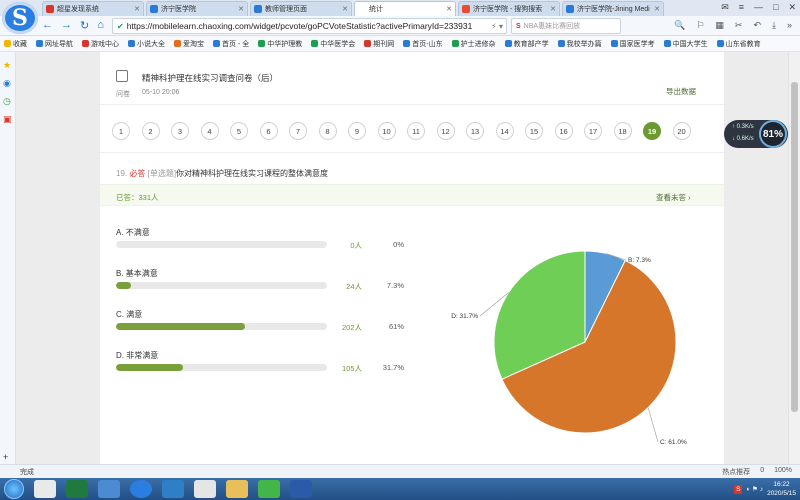  Describe the element at coordinates (280, 44) in the screenshot. I see `bookmark-item: 中华护理教` at that location.